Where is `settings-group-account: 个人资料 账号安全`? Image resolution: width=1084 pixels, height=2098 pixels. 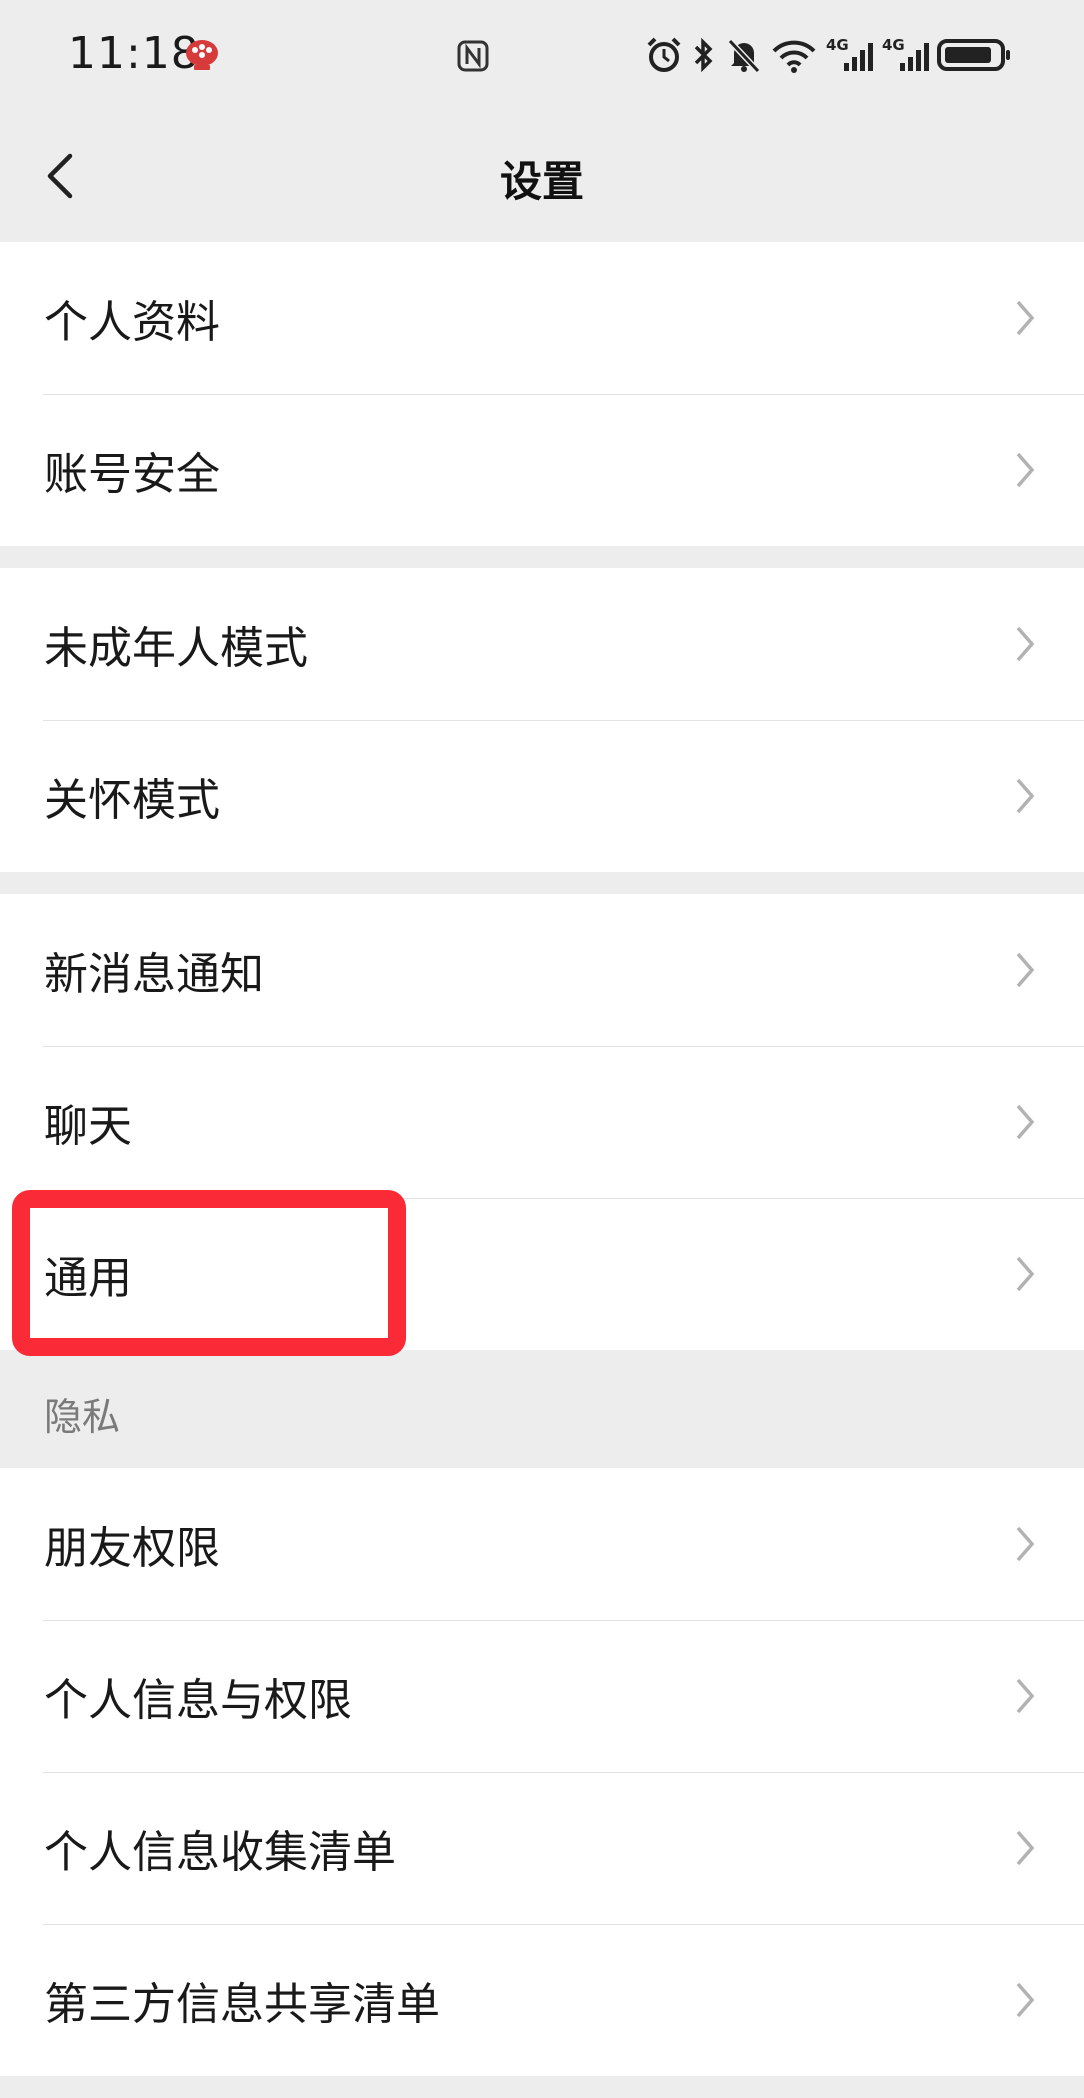
settings-group-account: 个人资料 账号安全 is located at coordinates (542, 394).